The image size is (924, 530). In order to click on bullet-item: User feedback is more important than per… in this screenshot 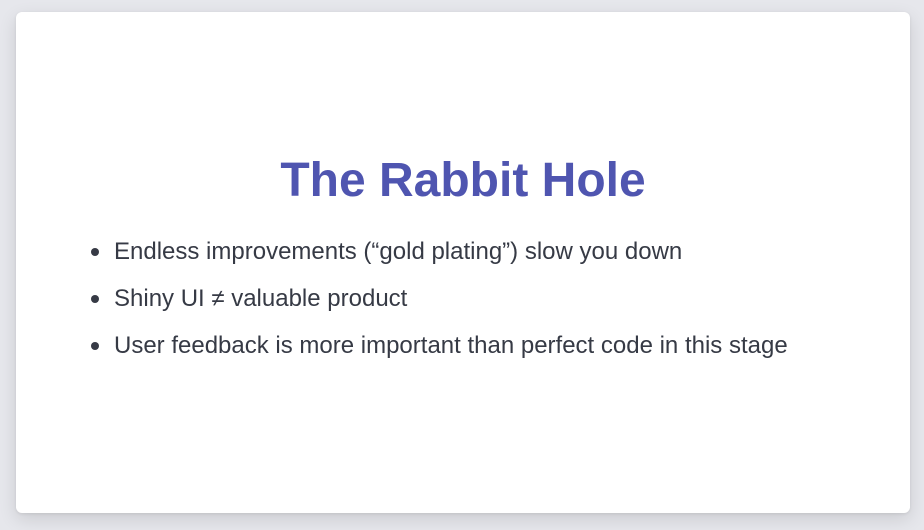, I will do `click(439, 352)`.